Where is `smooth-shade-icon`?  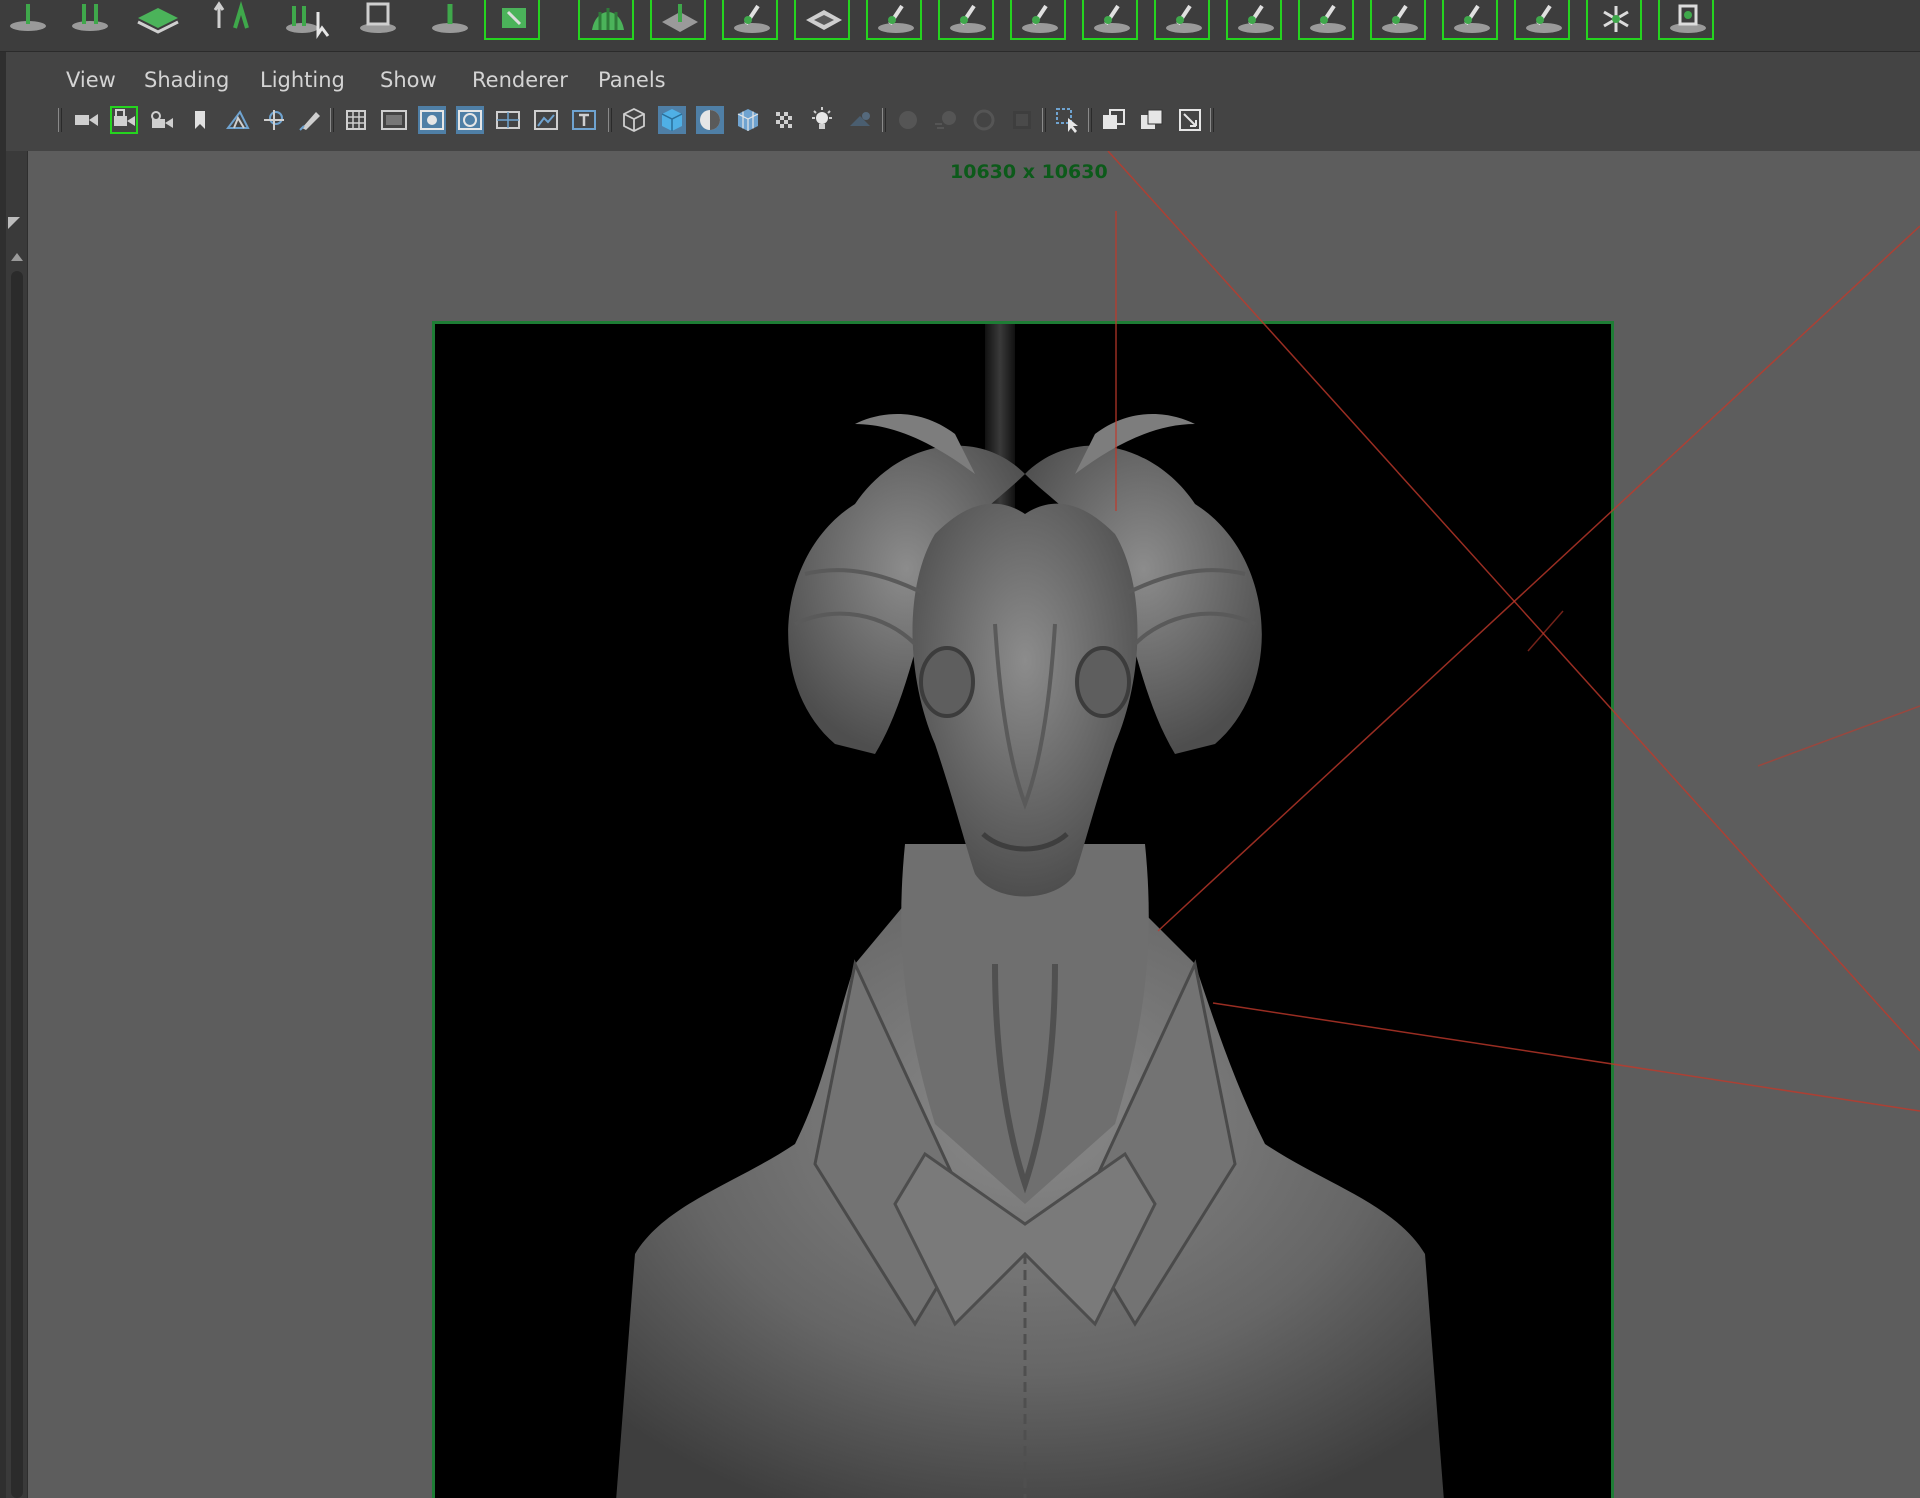
smooth-shade-icon is located at coordinates (672, 120).